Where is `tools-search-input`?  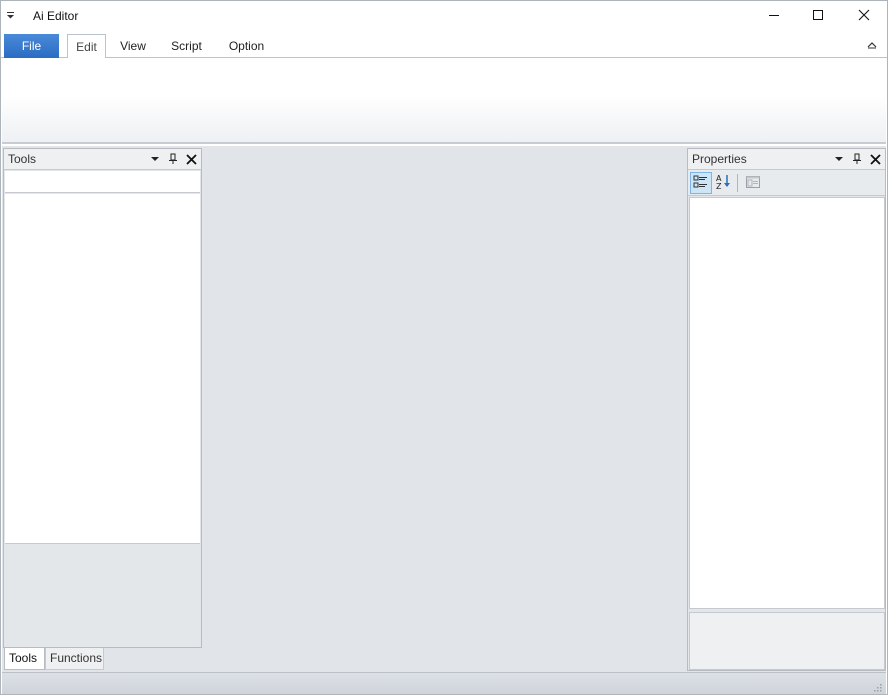 tools-search-input is located at coordinates (102, 182).